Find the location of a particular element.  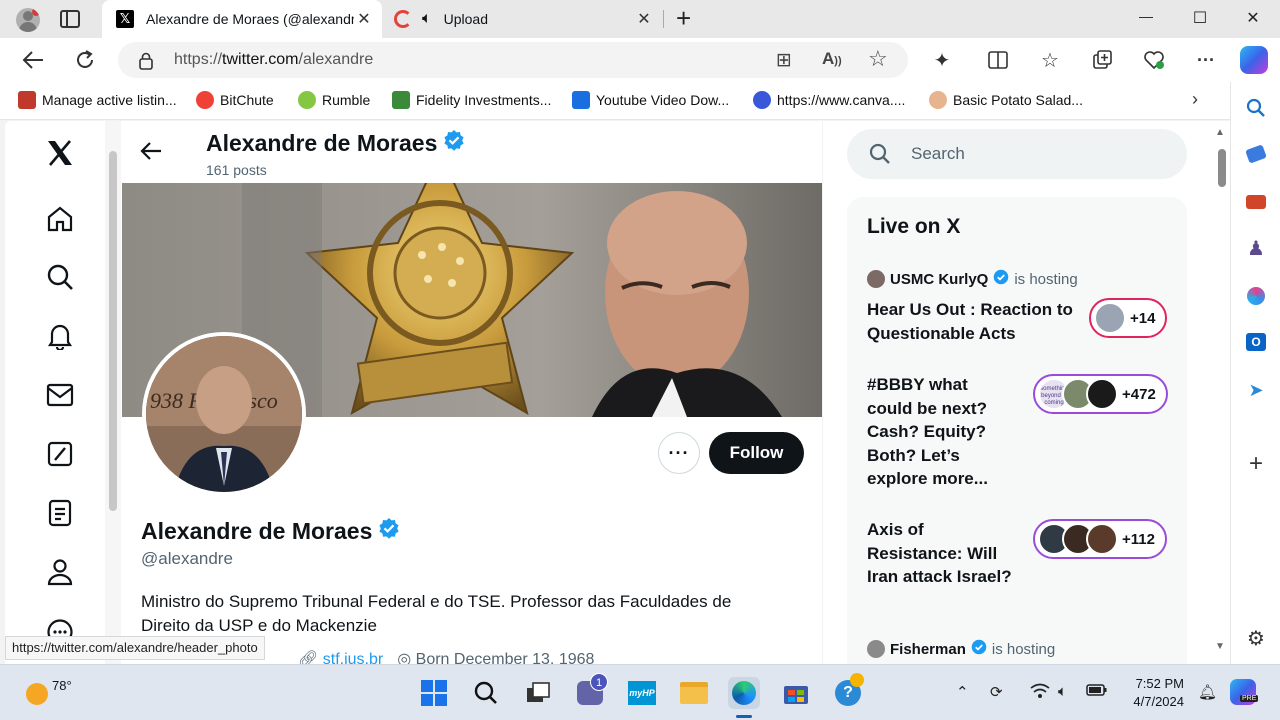

lists-icon is located at coordinates (60, 513).